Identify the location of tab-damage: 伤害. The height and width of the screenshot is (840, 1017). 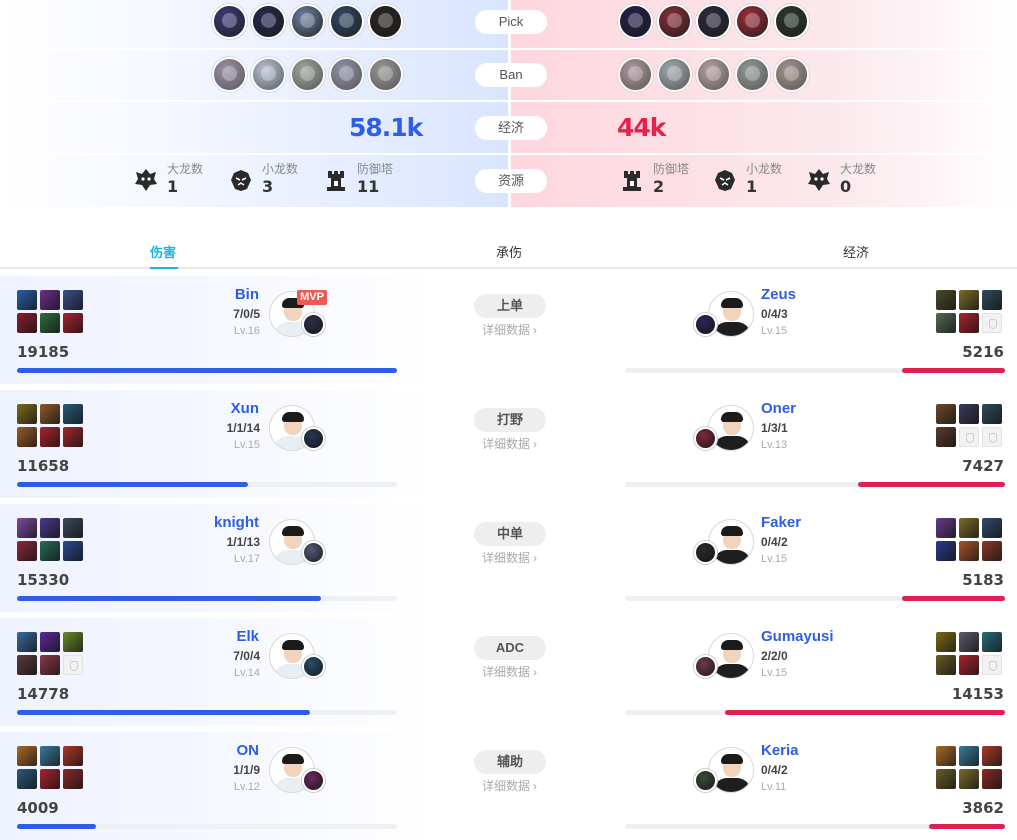
(163, 251).